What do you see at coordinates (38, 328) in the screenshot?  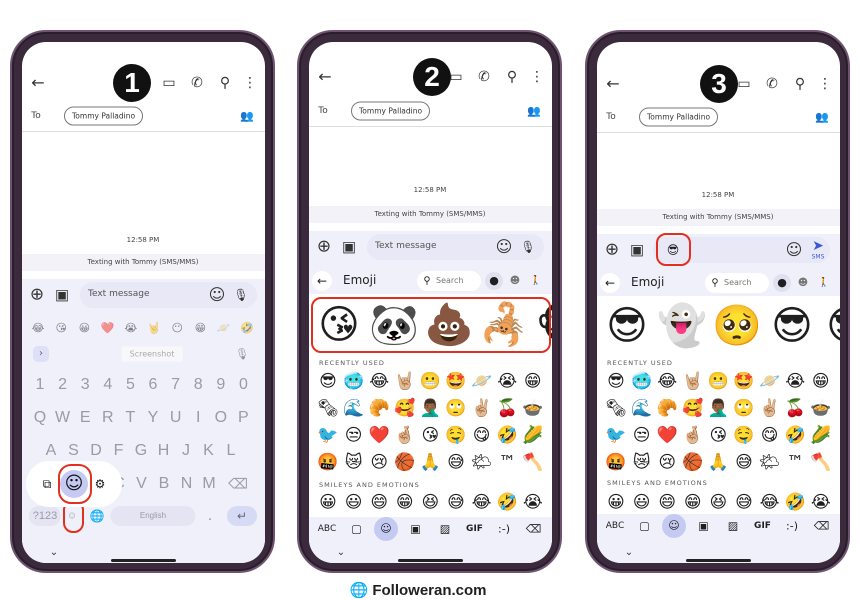 I see `emoji-suggestion: 😂` at bounding box center [38, 328].